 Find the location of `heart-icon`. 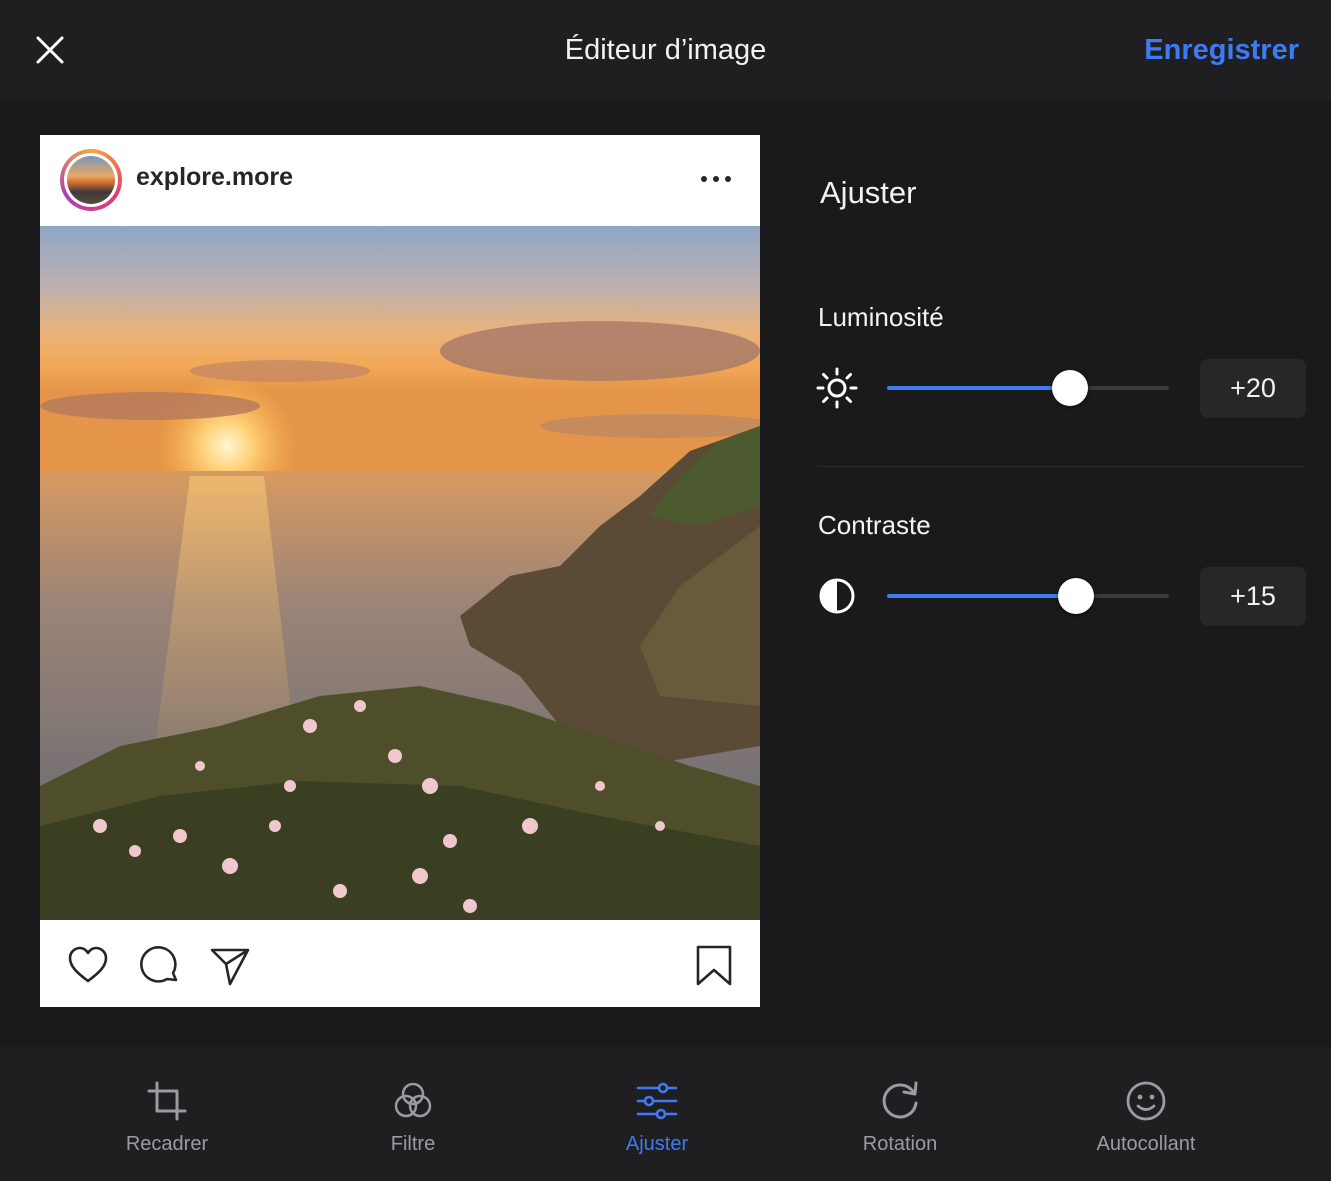

heart-icon is located at coordinates (88, 964).